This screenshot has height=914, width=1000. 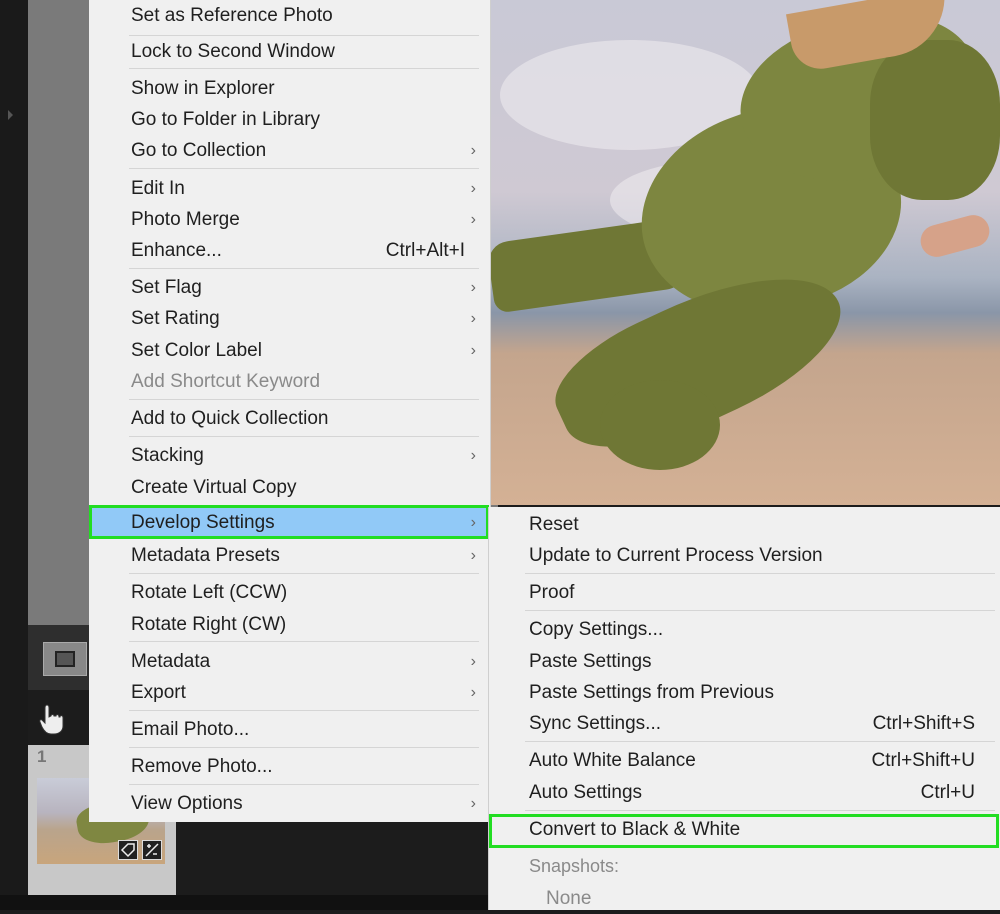 I want to click on submenu-snapshots-label: Snapshots:, so click(x=574, y=866).